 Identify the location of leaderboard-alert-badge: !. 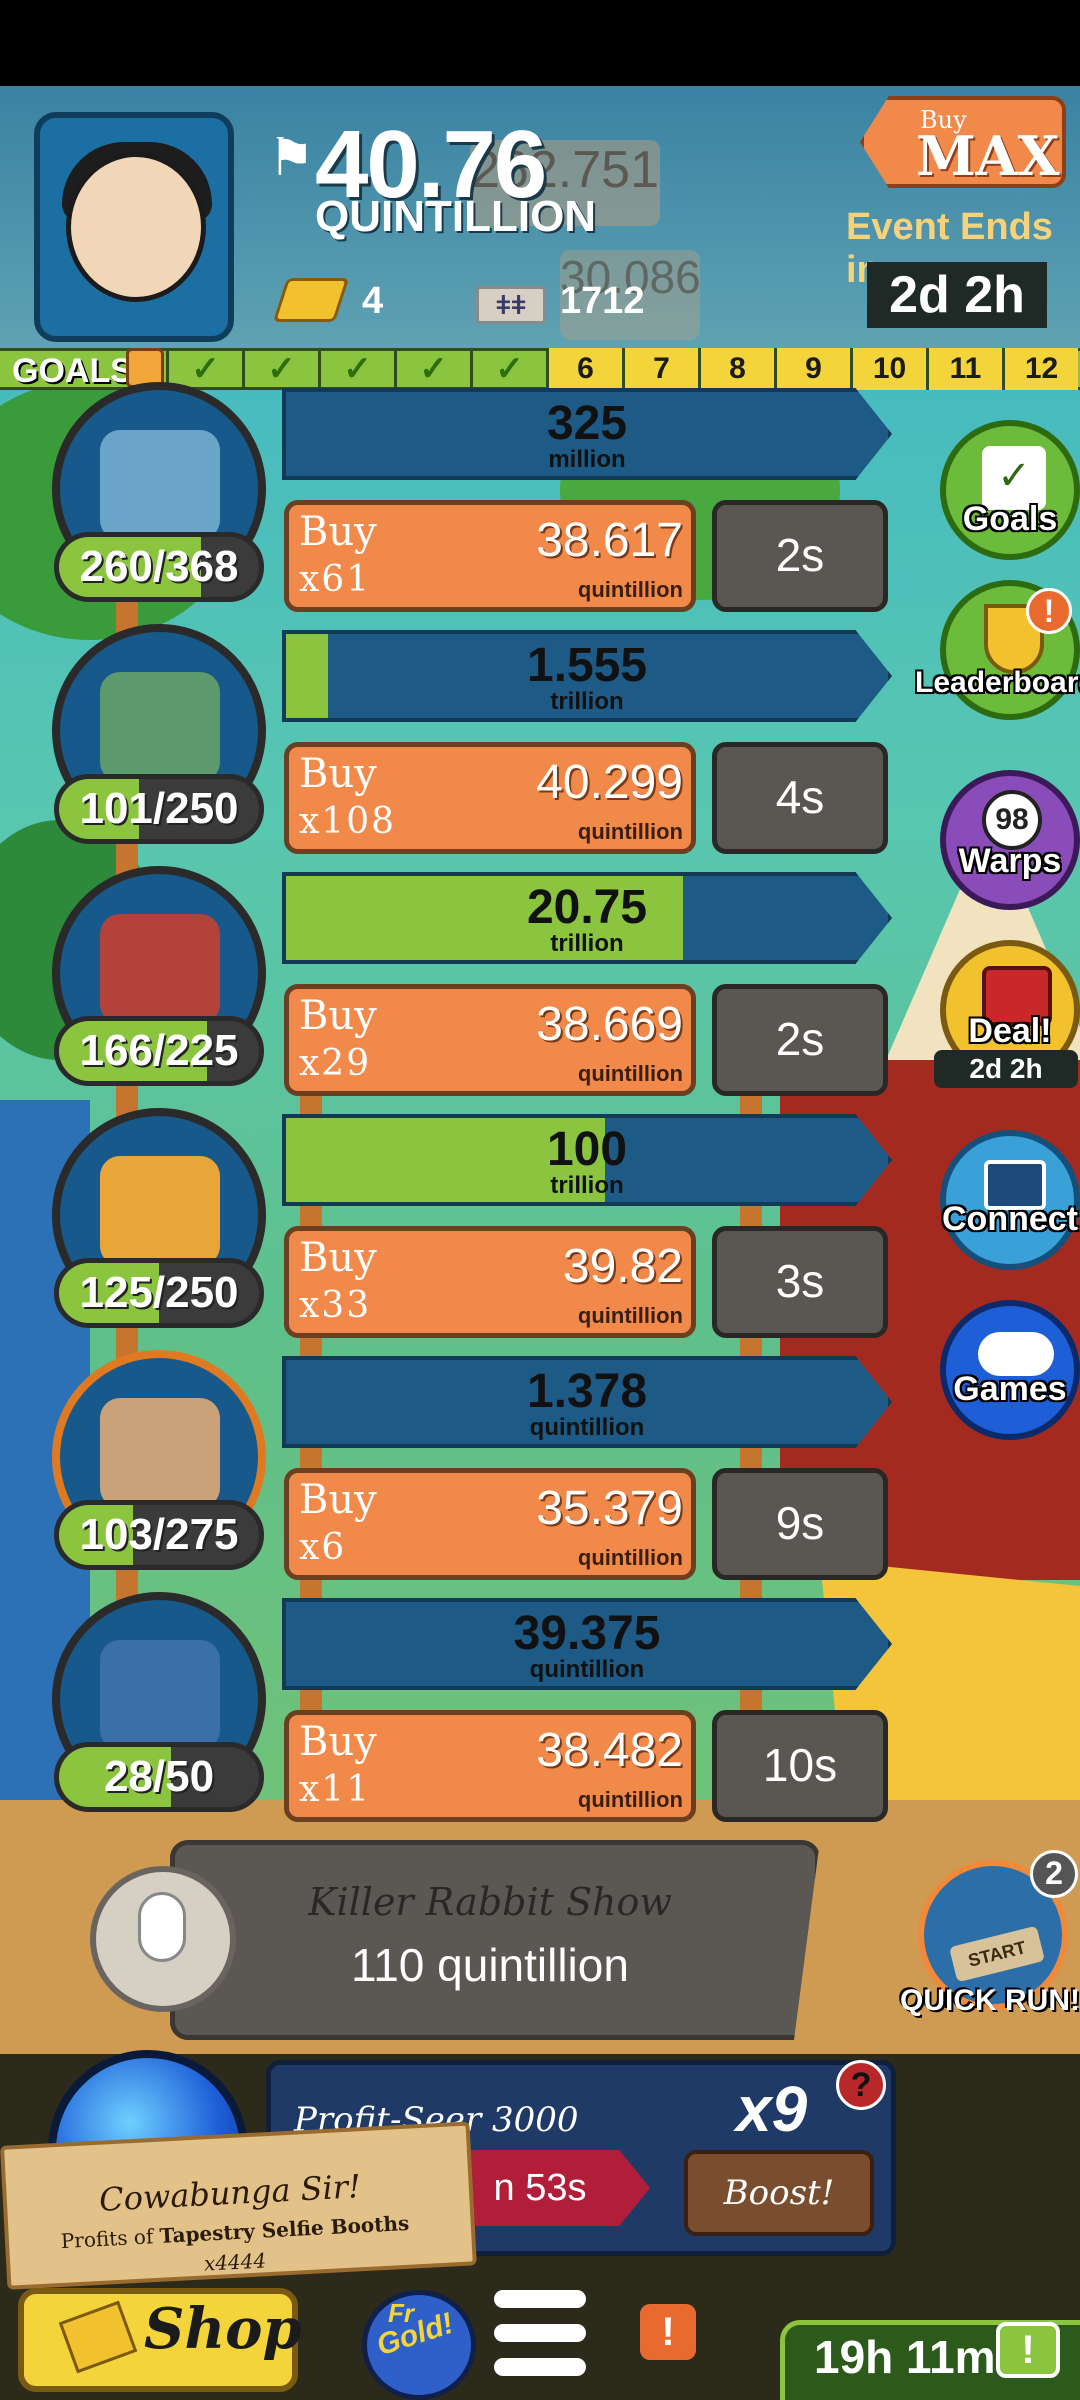
(1049, 611).